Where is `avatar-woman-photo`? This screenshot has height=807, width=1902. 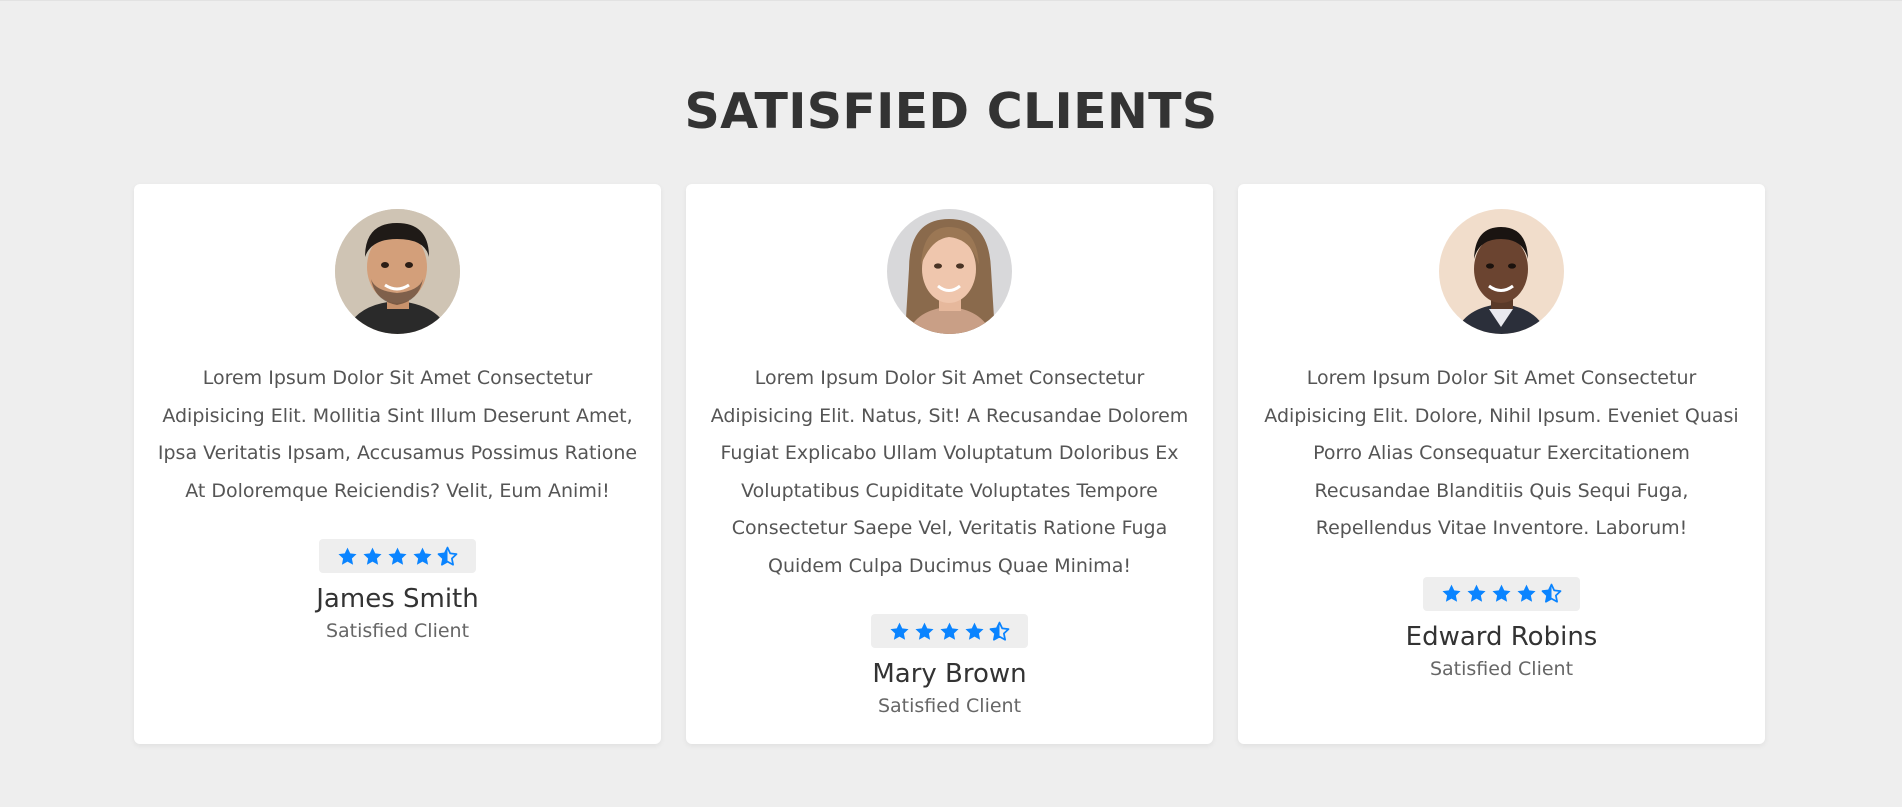
avatar-woman-photo is located at coordinates (949, 271).